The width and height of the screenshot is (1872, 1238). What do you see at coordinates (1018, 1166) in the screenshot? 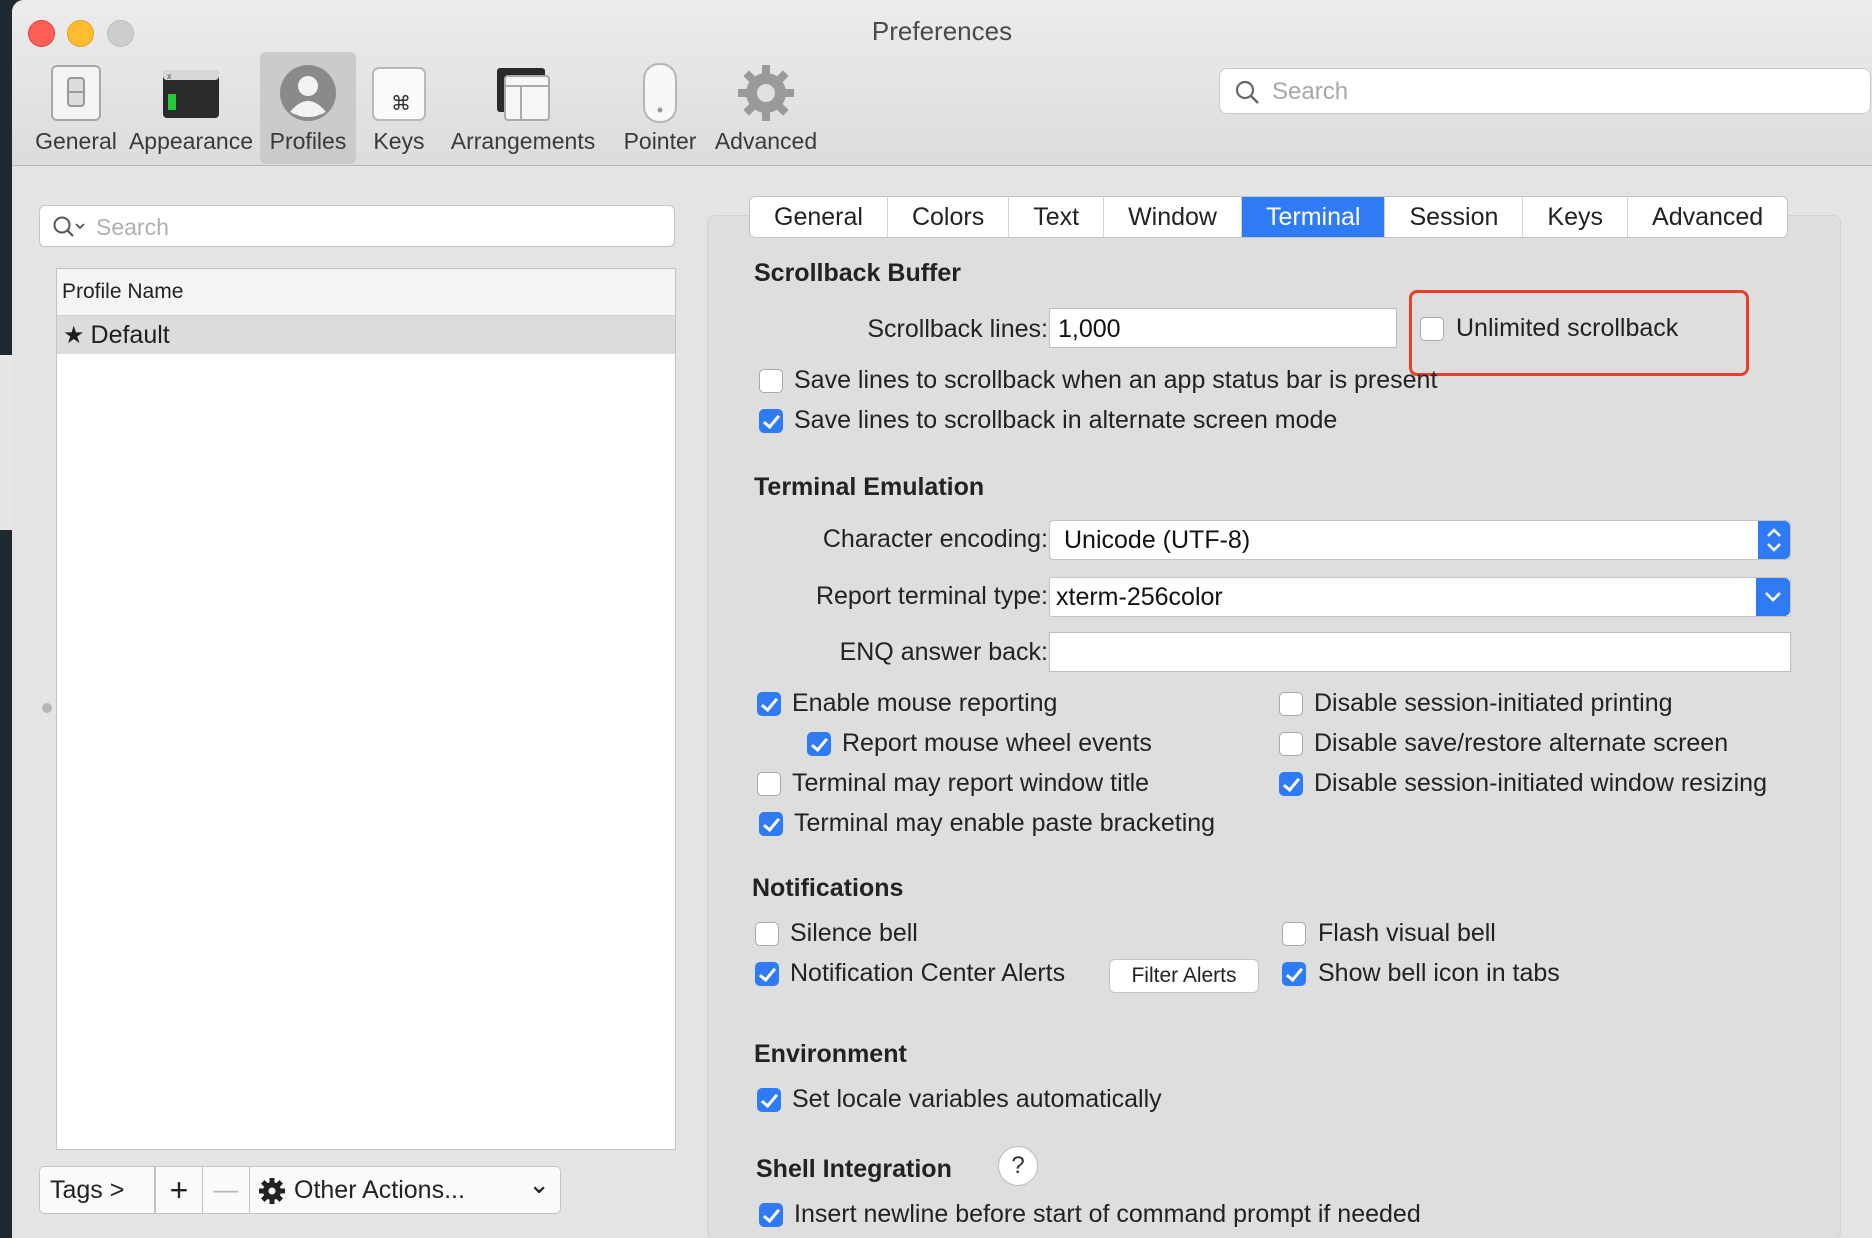
I see `help-button: ?` at bounding box center [1018, 1166].